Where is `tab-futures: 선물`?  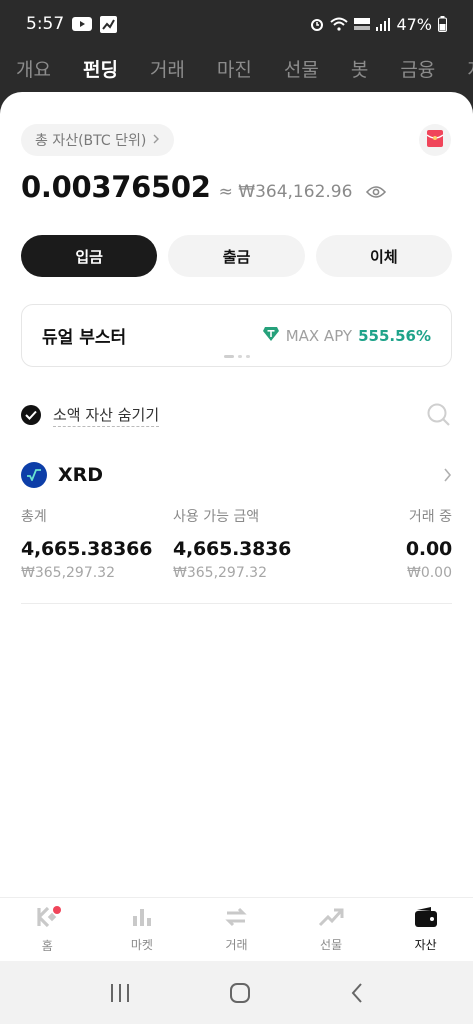
tab-futures: 선물 is located at coordinates (301, 68).